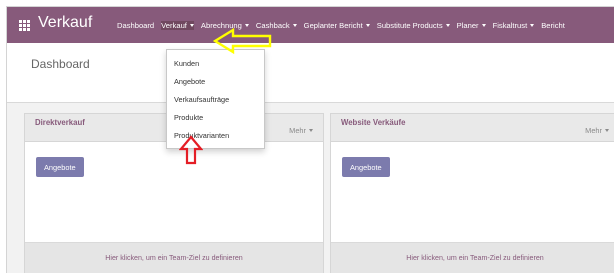  I want to click on red-arrow-annotation, so click(191, 150).